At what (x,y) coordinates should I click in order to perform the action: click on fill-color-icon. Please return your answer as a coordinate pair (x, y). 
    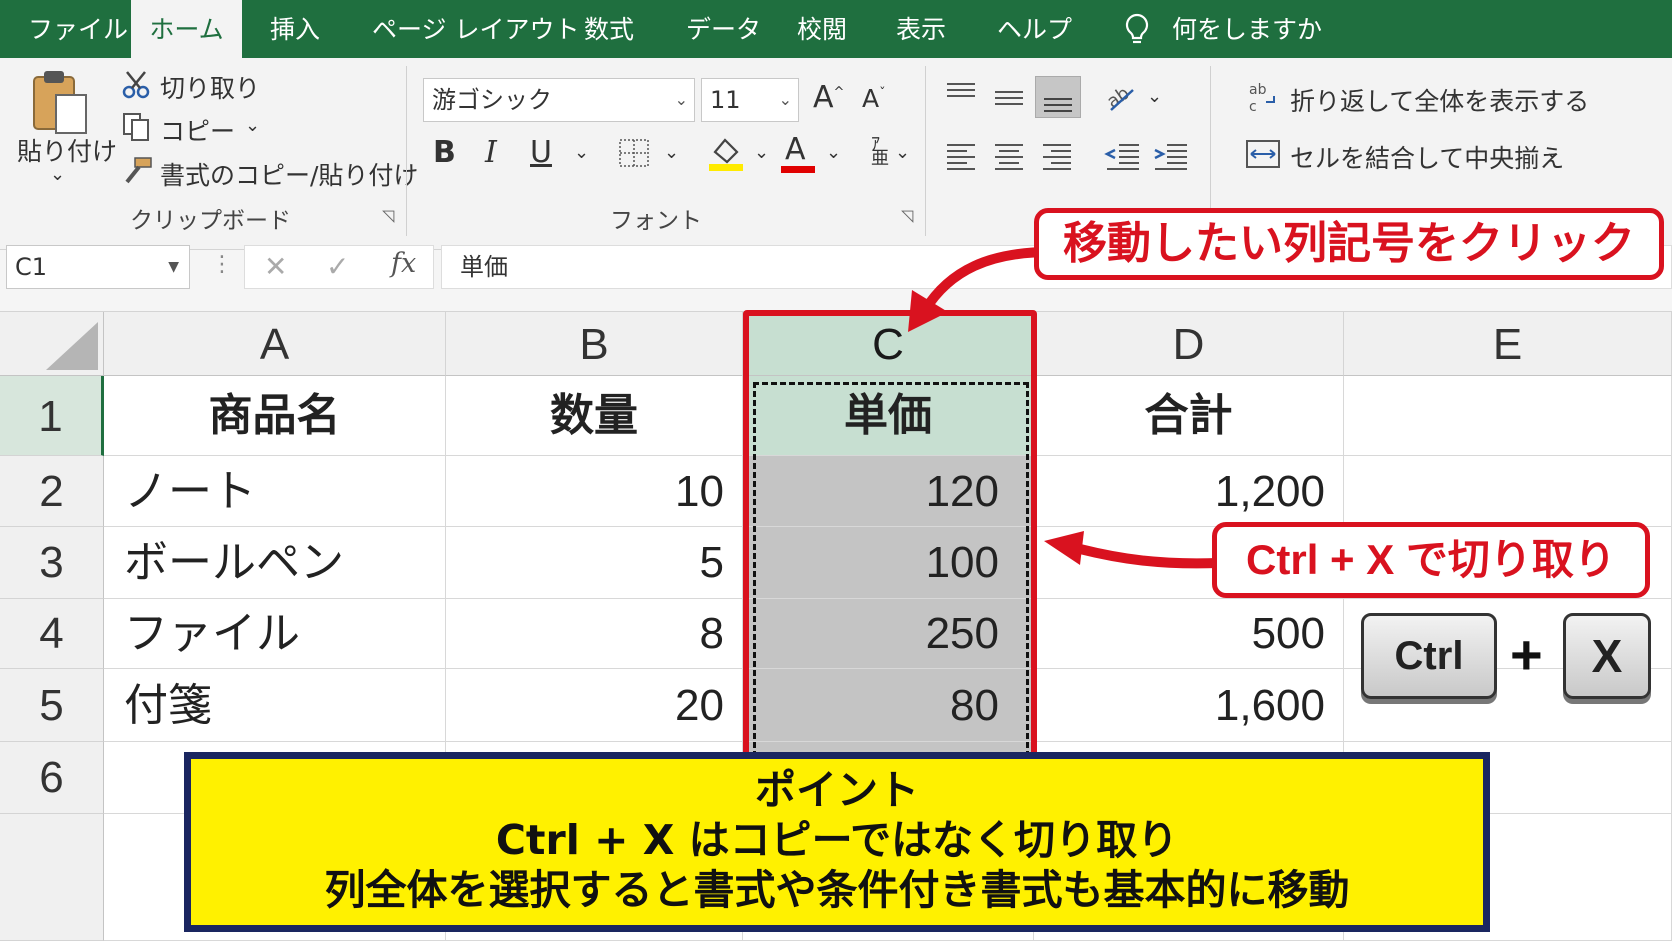
    Looking at the image, I should click on (726, 153).